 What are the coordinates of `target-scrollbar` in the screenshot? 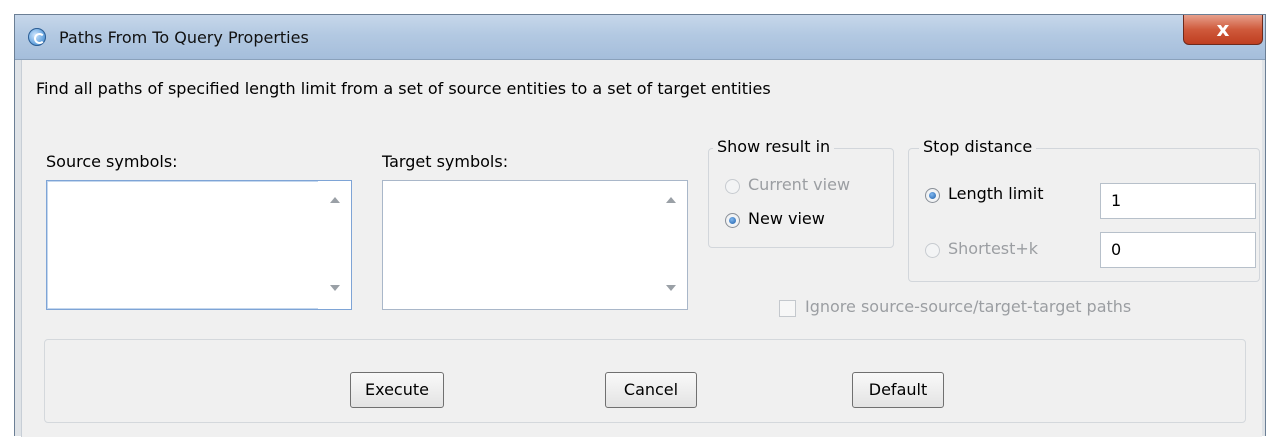 It's located at (670, 245).